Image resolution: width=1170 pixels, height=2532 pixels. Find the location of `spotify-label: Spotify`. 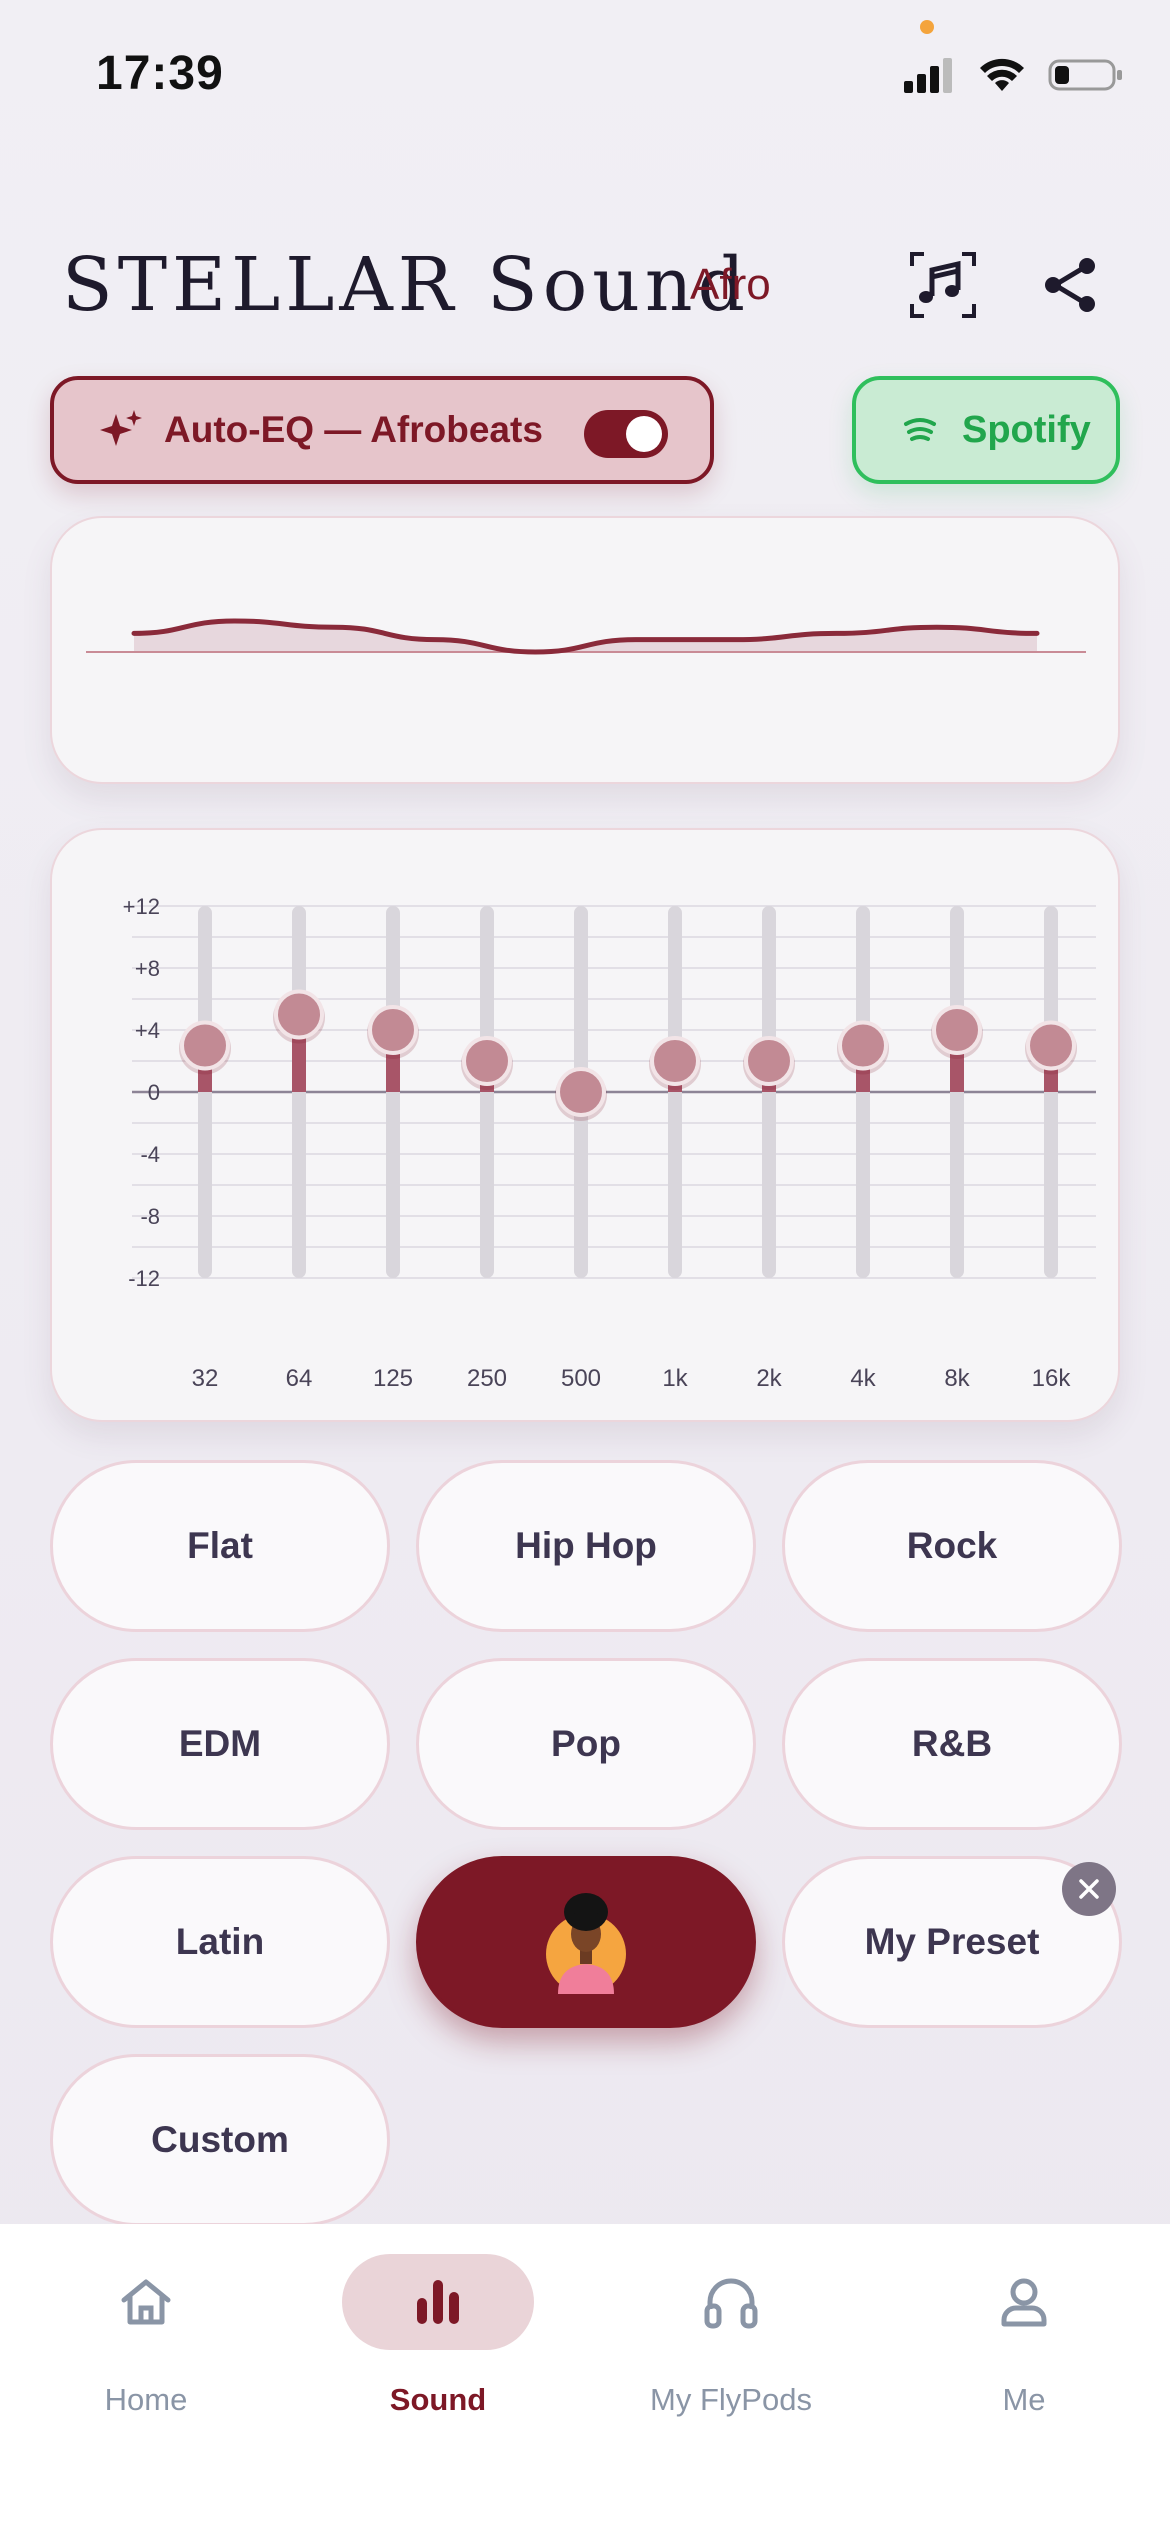

spotify-label: Spotify is located at coordinates (1026, 429).